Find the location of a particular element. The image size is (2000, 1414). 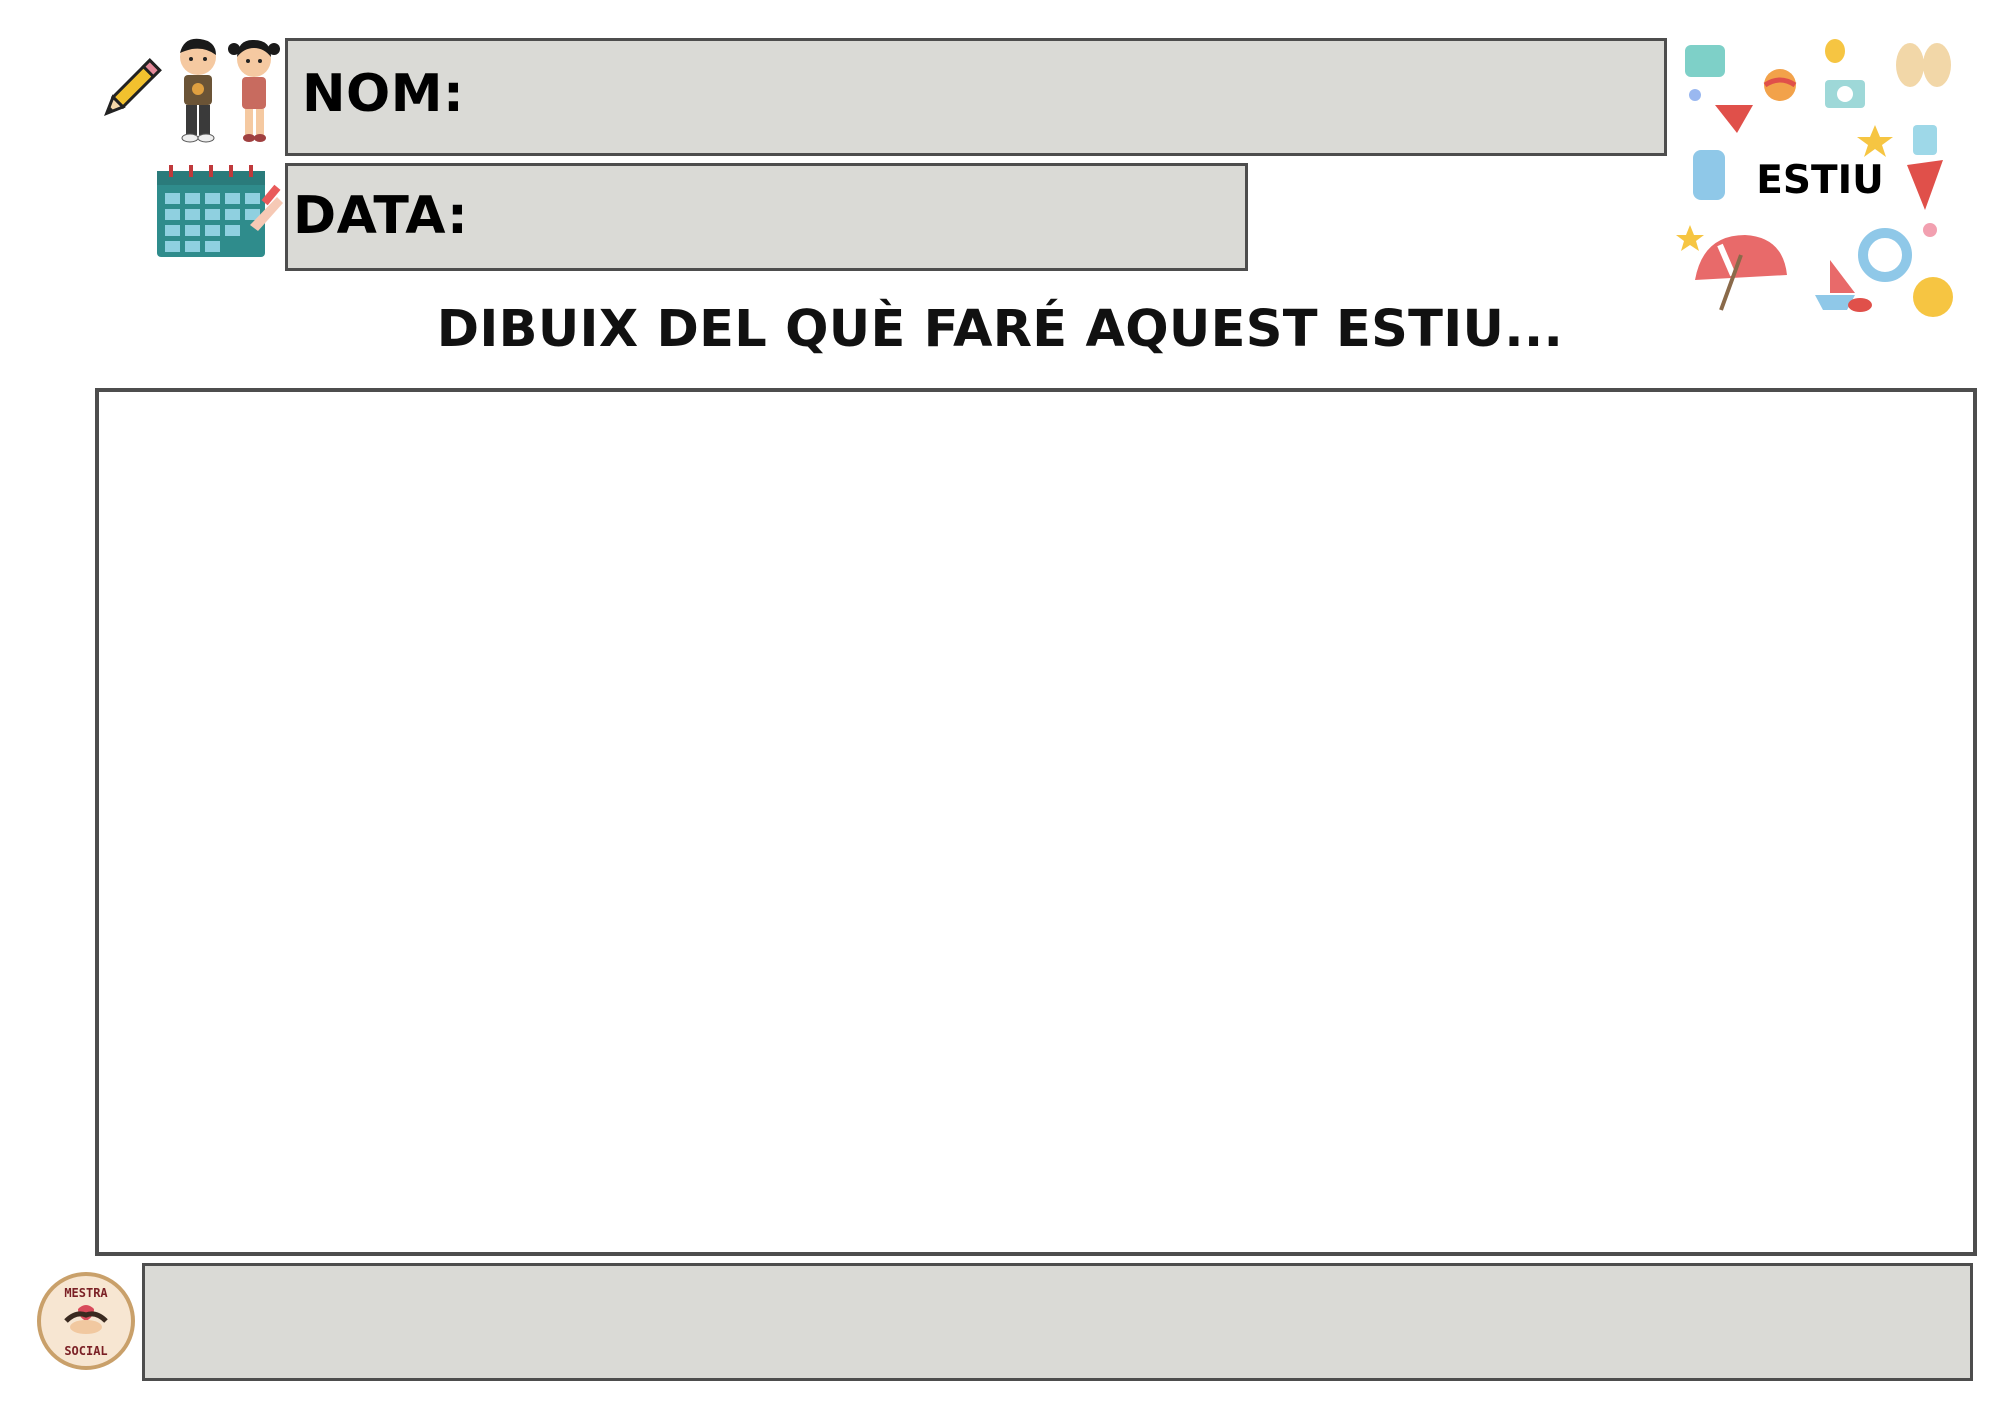

calendar-icon is located at coordinates (220, 211).